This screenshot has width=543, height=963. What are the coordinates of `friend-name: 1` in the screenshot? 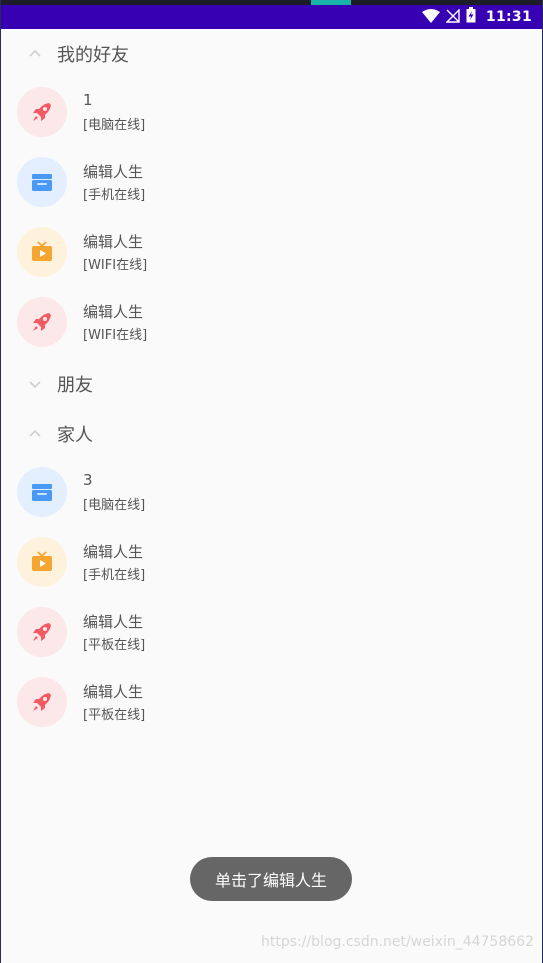 It's located at (88, 100).